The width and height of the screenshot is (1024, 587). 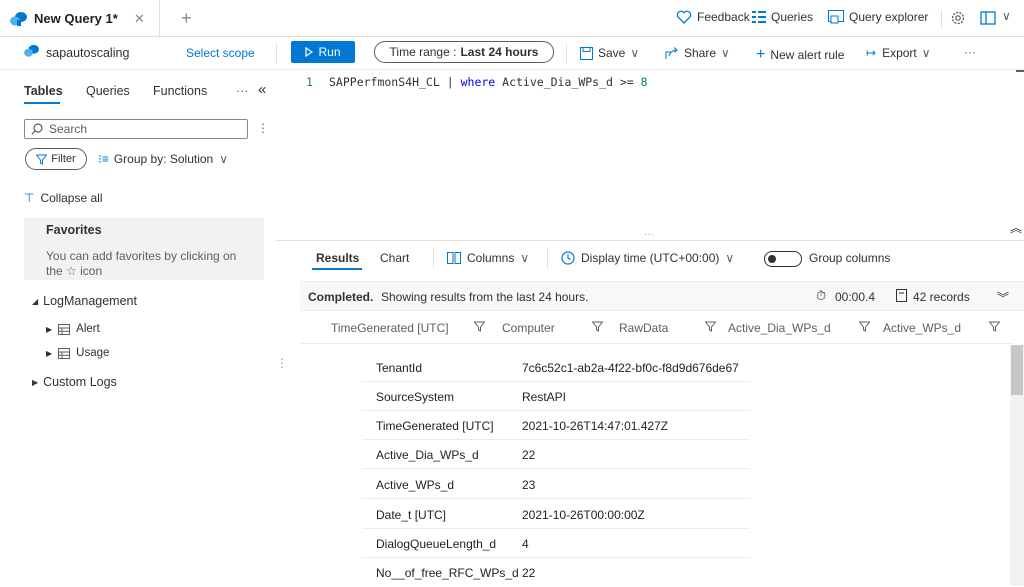 I want to click on save-chevron-down-icon: ∨, so click(x=635, y=53).